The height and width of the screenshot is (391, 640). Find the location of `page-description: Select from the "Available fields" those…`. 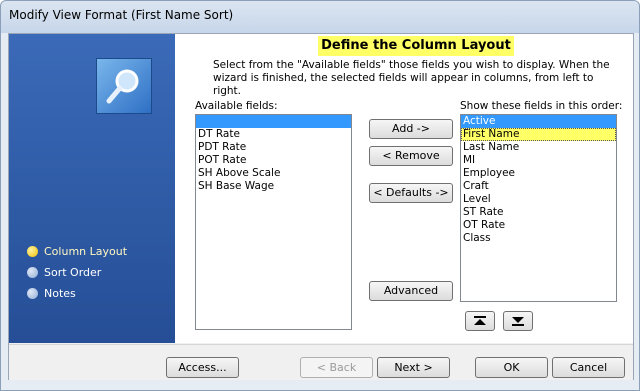

page-description: Select from the "Available fields" those… is located at coordinates (411, 78).